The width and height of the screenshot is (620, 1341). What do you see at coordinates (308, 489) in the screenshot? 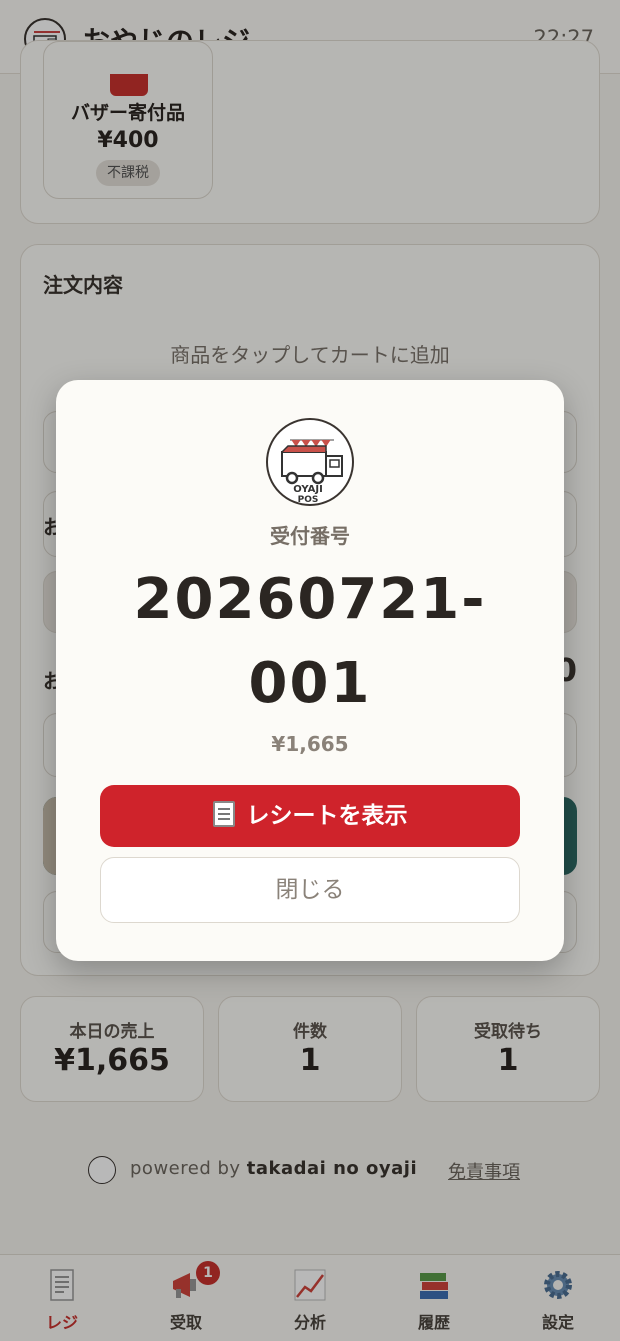
I see `logo-text-oyaji: OYAJI` at bounding box center [308, 489].